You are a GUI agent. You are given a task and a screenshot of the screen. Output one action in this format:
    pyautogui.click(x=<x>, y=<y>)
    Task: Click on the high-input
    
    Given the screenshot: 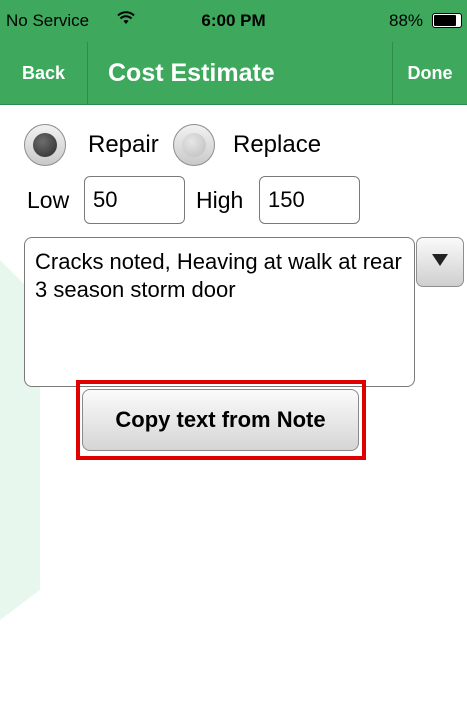 What is the action you would take?
    pyautogui.click(x=309, y=200)
    